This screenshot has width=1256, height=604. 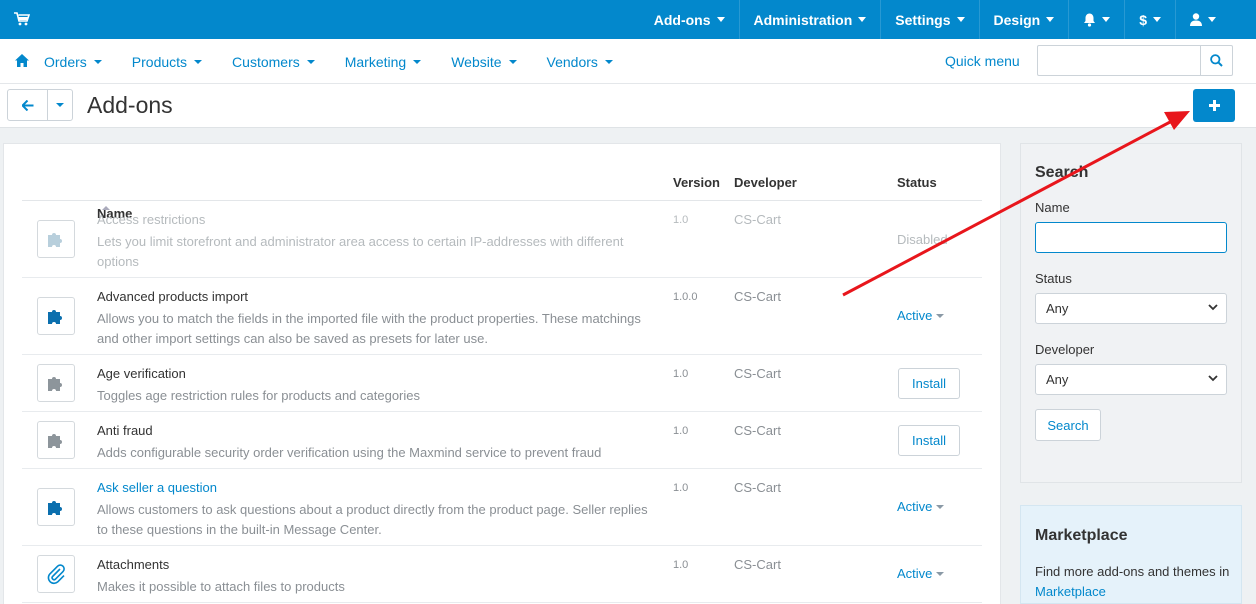 I want to click on column-developer: Developer, so click(x=765, y=182).